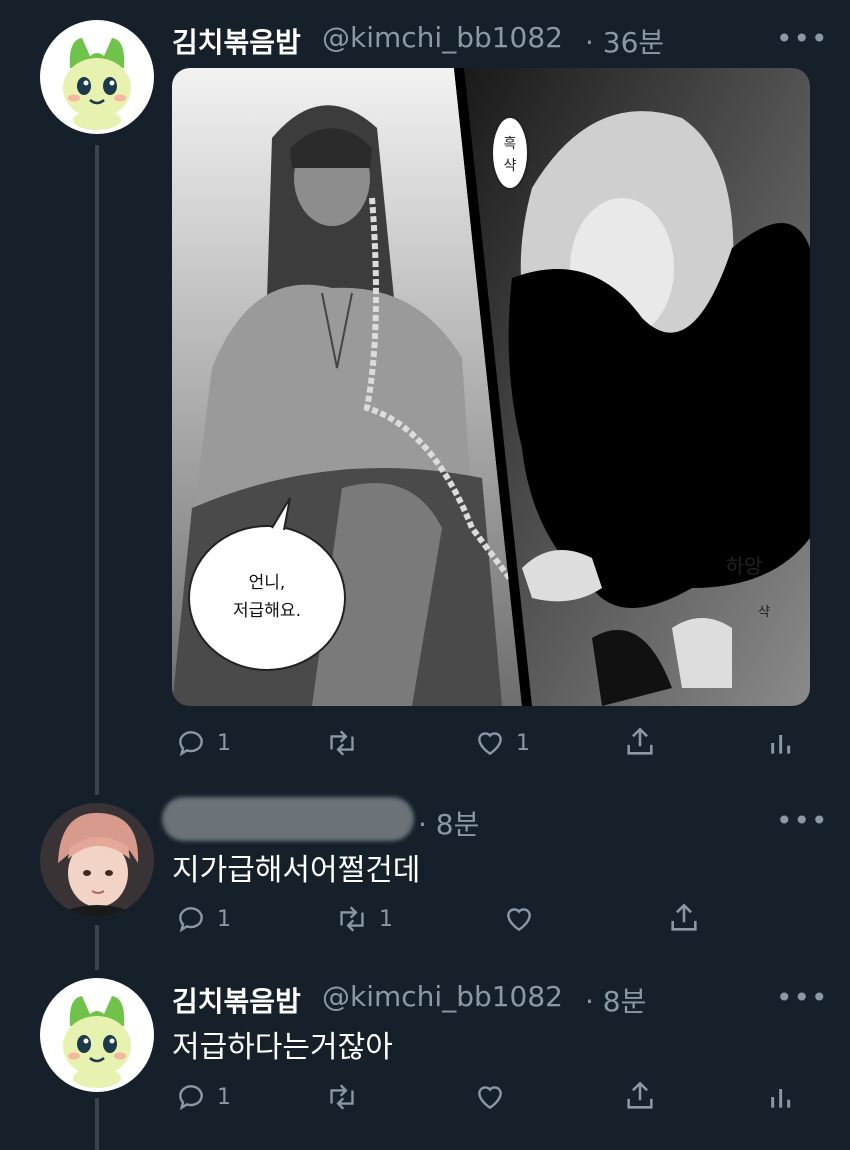 This screenshot has width=850, height=1150. Describe the element at coordinates (288, 819) in the screenshot. I see `hidden-username` at that location.